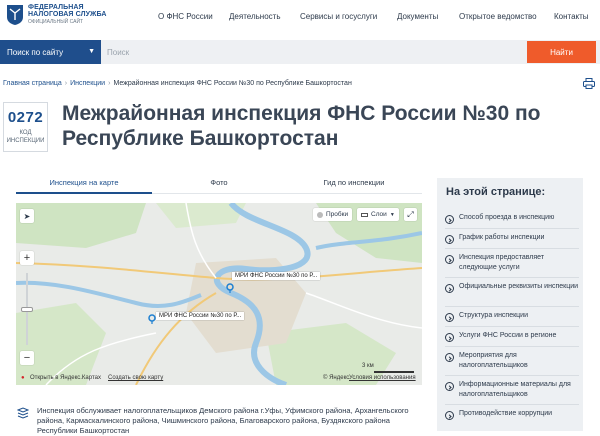 This screenshot has width=600, height=436. I want to click on tab-guide: Гид по инспекции, so click(354, 185).